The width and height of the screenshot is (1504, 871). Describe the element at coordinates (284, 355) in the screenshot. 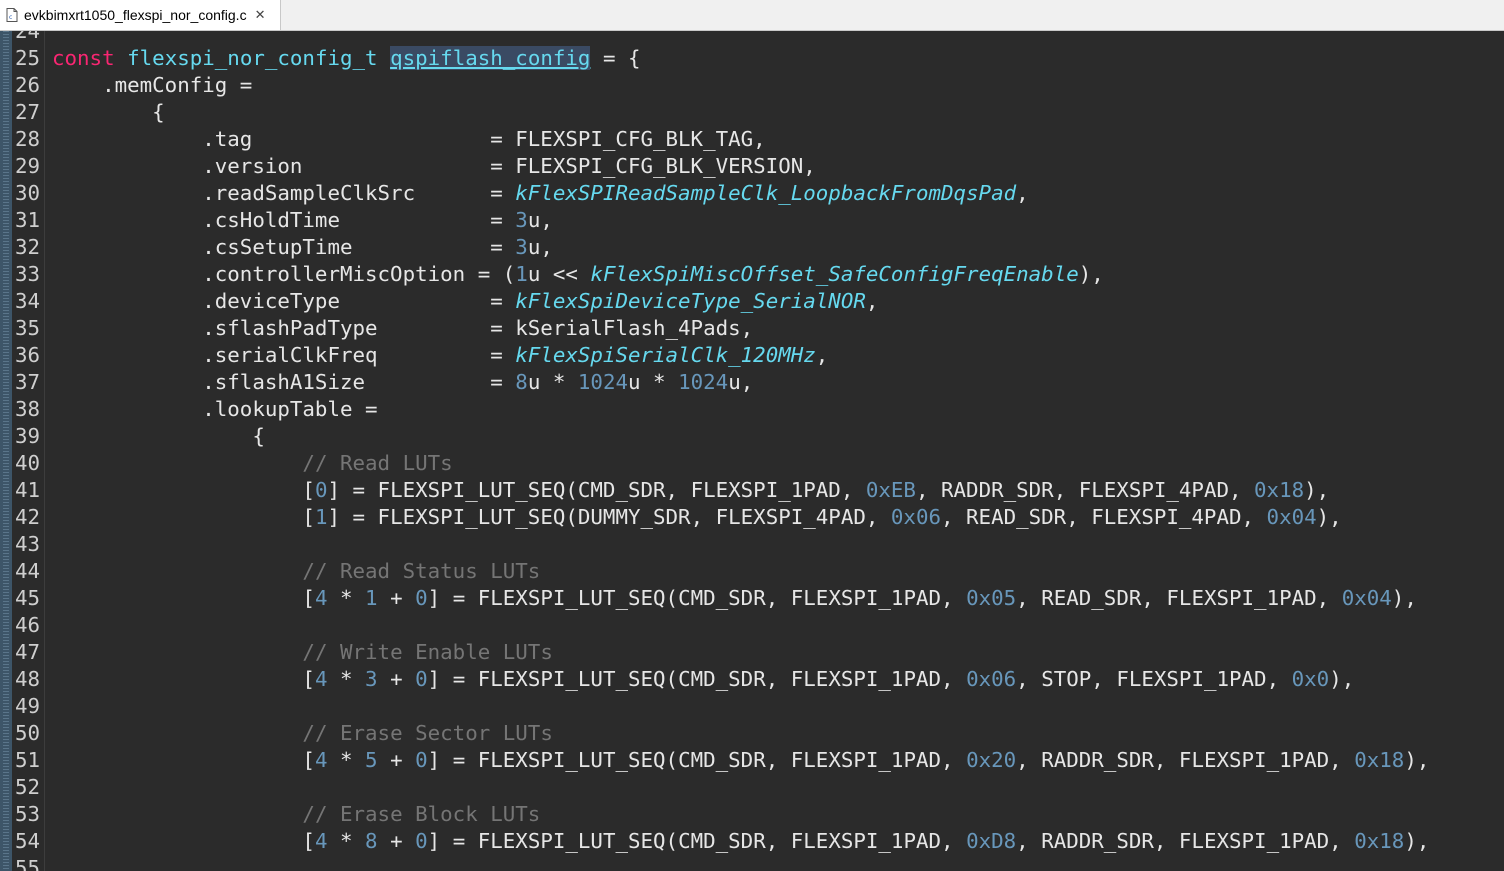

I see `code-text: .serialClkFreq =` at that location.